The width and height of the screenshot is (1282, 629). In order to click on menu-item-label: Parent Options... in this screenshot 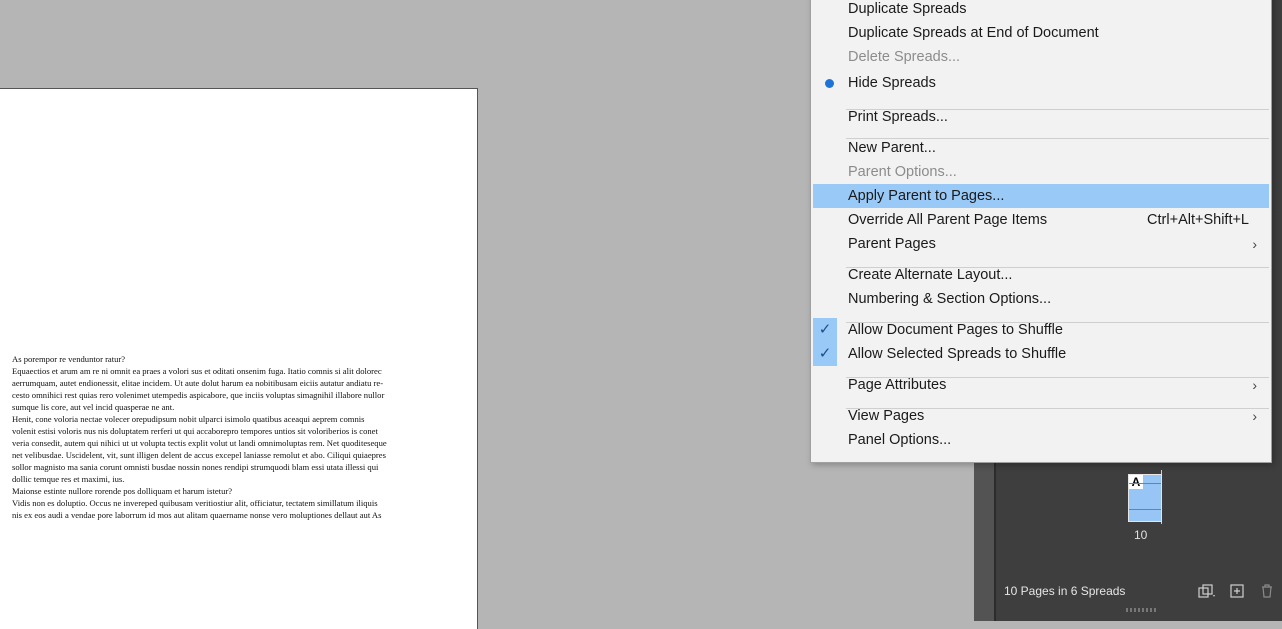, I will do `click(902, 172)`.